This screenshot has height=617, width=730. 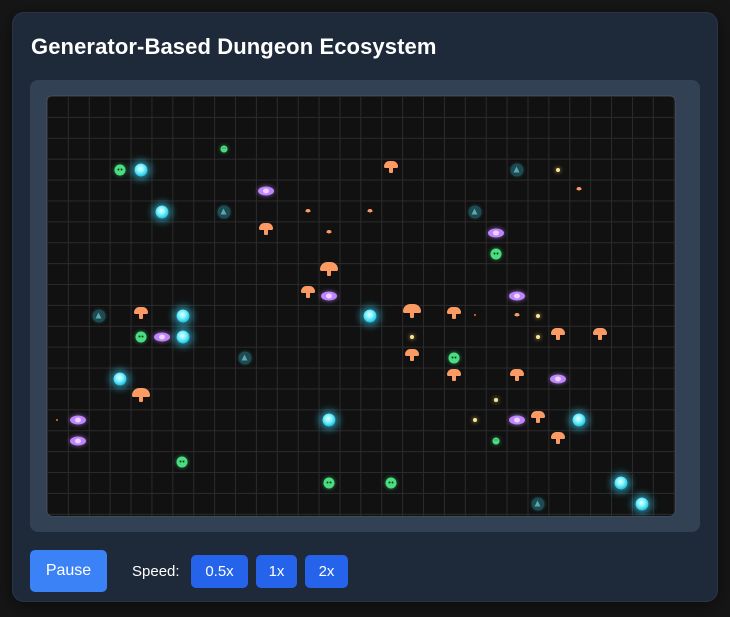 I want to click on page-title: Generator-Based Dungeon Ecosystem, so click(x=234, y=46).